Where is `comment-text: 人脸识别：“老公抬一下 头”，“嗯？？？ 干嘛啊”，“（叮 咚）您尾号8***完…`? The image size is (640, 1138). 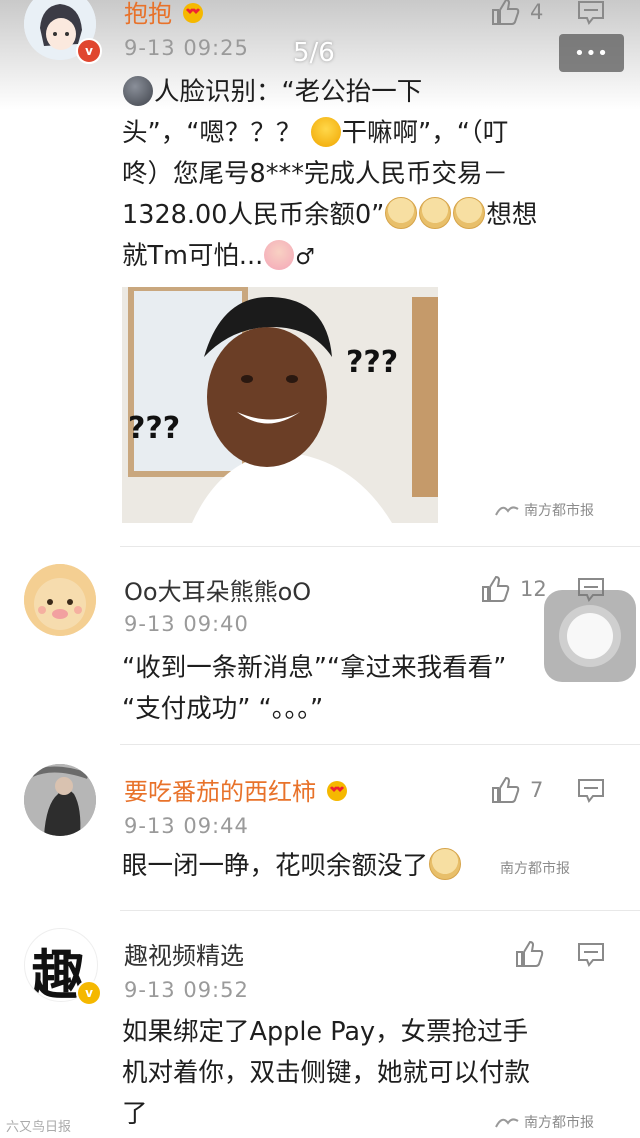 comment-text: 人脸识别：“老公抬一下 头”，“嗯？？？ 干嘛啊”，“（叮 咚）您尾号8***完… is located at coordinates (330, 173).